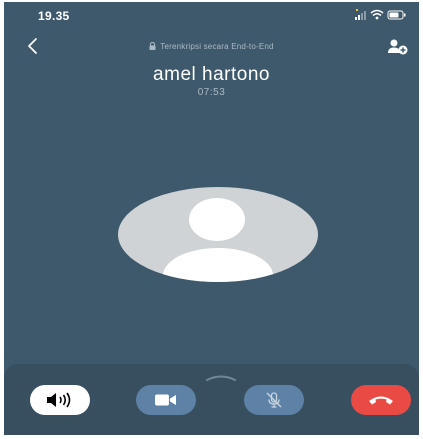 This screenshot has height=439, width=423. What do you see at coordinates (211, 74) in the screenshot?
I see `caller-name: amel hartono` at bounding box center [211, 74].